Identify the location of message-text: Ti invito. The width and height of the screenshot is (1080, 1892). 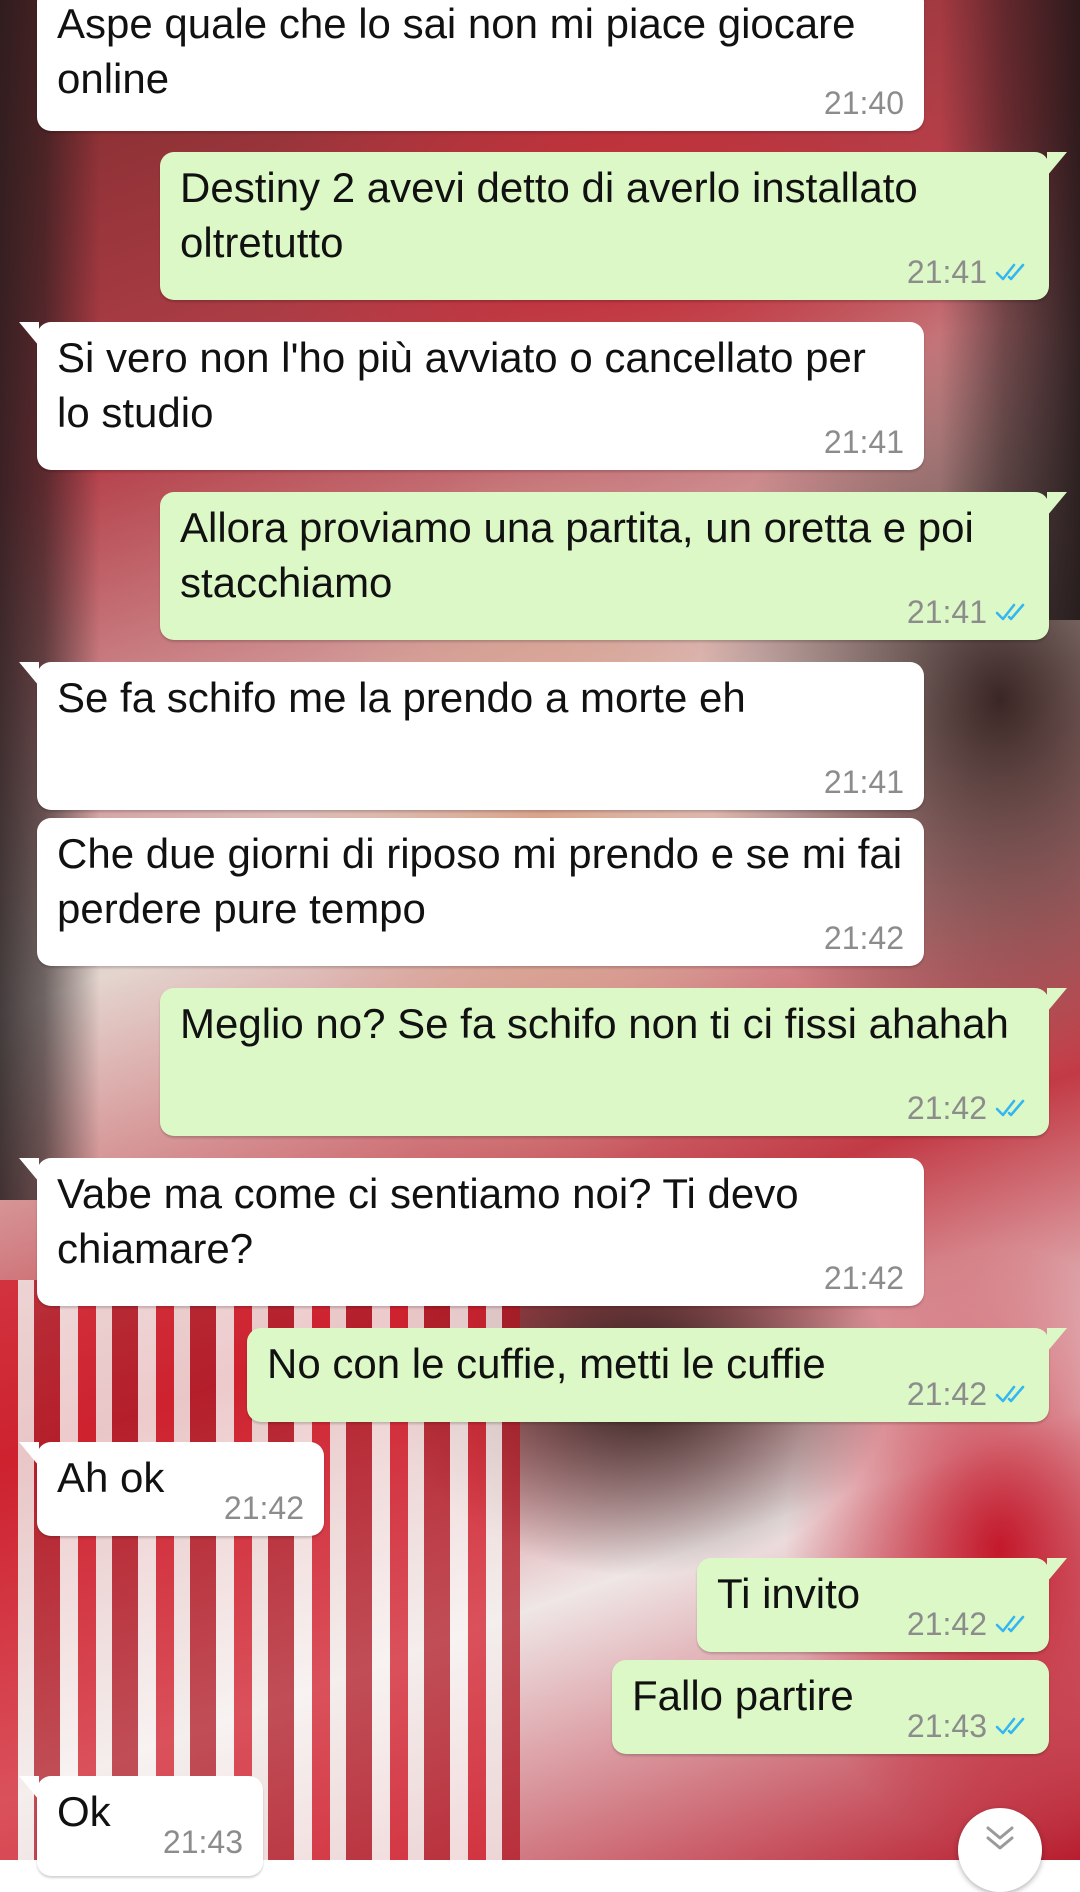
(789, 1593).